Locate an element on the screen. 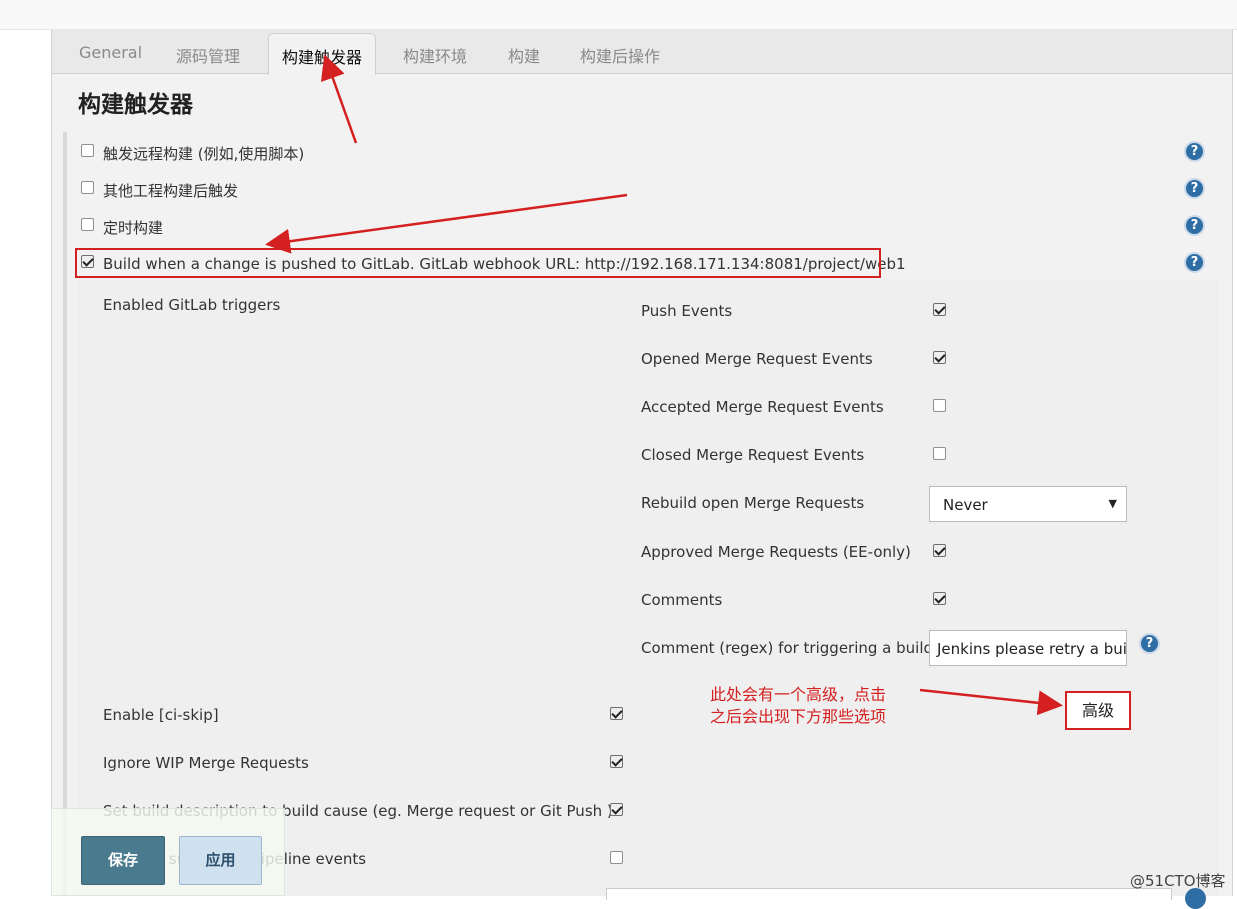  tab-source-control: 源码管理 is located at coordinates (208, 55).